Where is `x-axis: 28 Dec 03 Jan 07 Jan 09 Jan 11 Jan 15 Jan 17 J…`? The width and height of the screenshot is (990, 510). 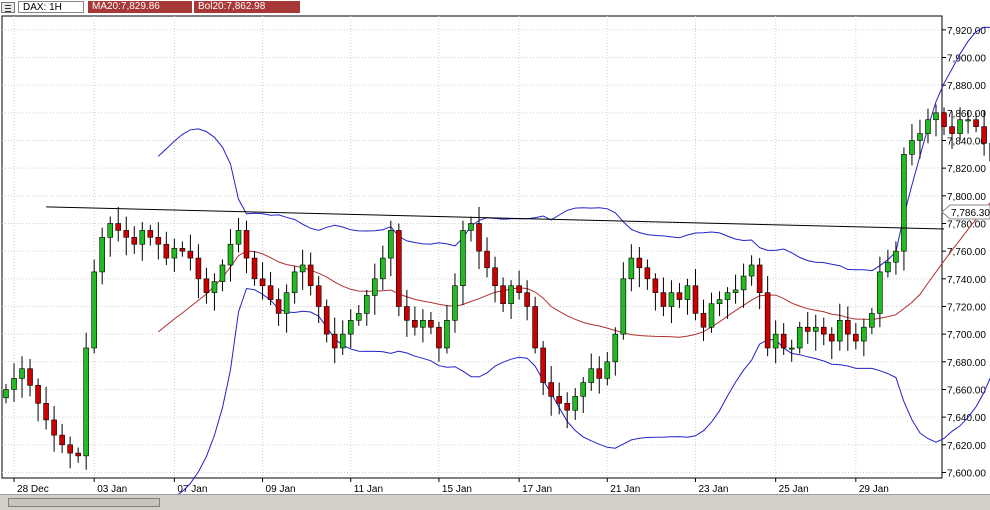 x-axis: 28 Dec 03 Jan 07 Jan 09 Jan 11 Jan 15 Jan 17 J… is located at coordinates (451, 486).